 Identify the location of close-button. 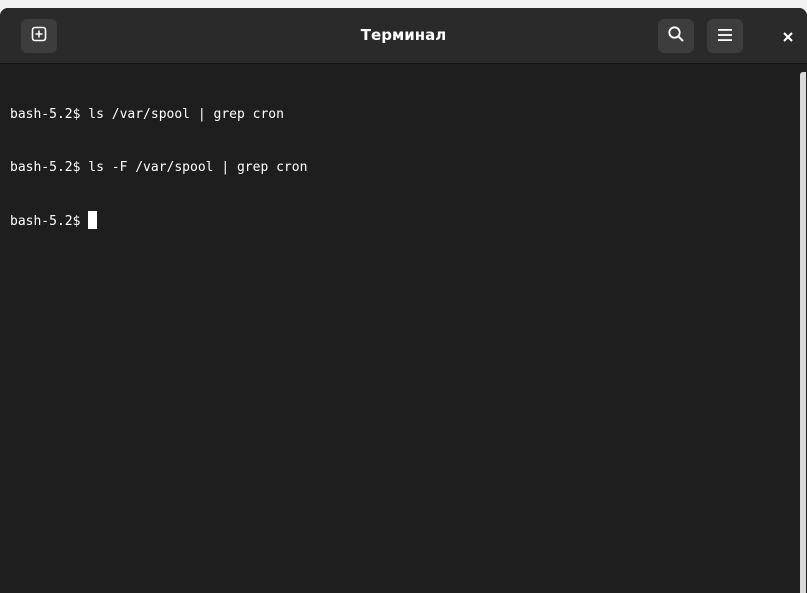
(788, 36).